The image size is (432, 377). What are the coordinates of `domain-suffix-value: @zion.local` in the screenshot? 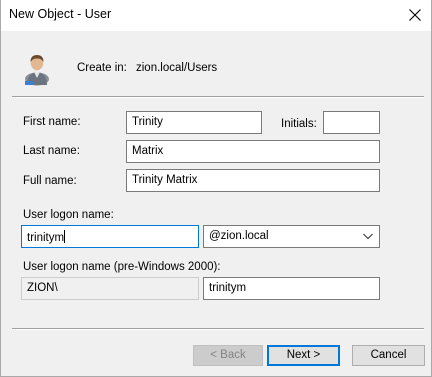 It's located at (239, 236).